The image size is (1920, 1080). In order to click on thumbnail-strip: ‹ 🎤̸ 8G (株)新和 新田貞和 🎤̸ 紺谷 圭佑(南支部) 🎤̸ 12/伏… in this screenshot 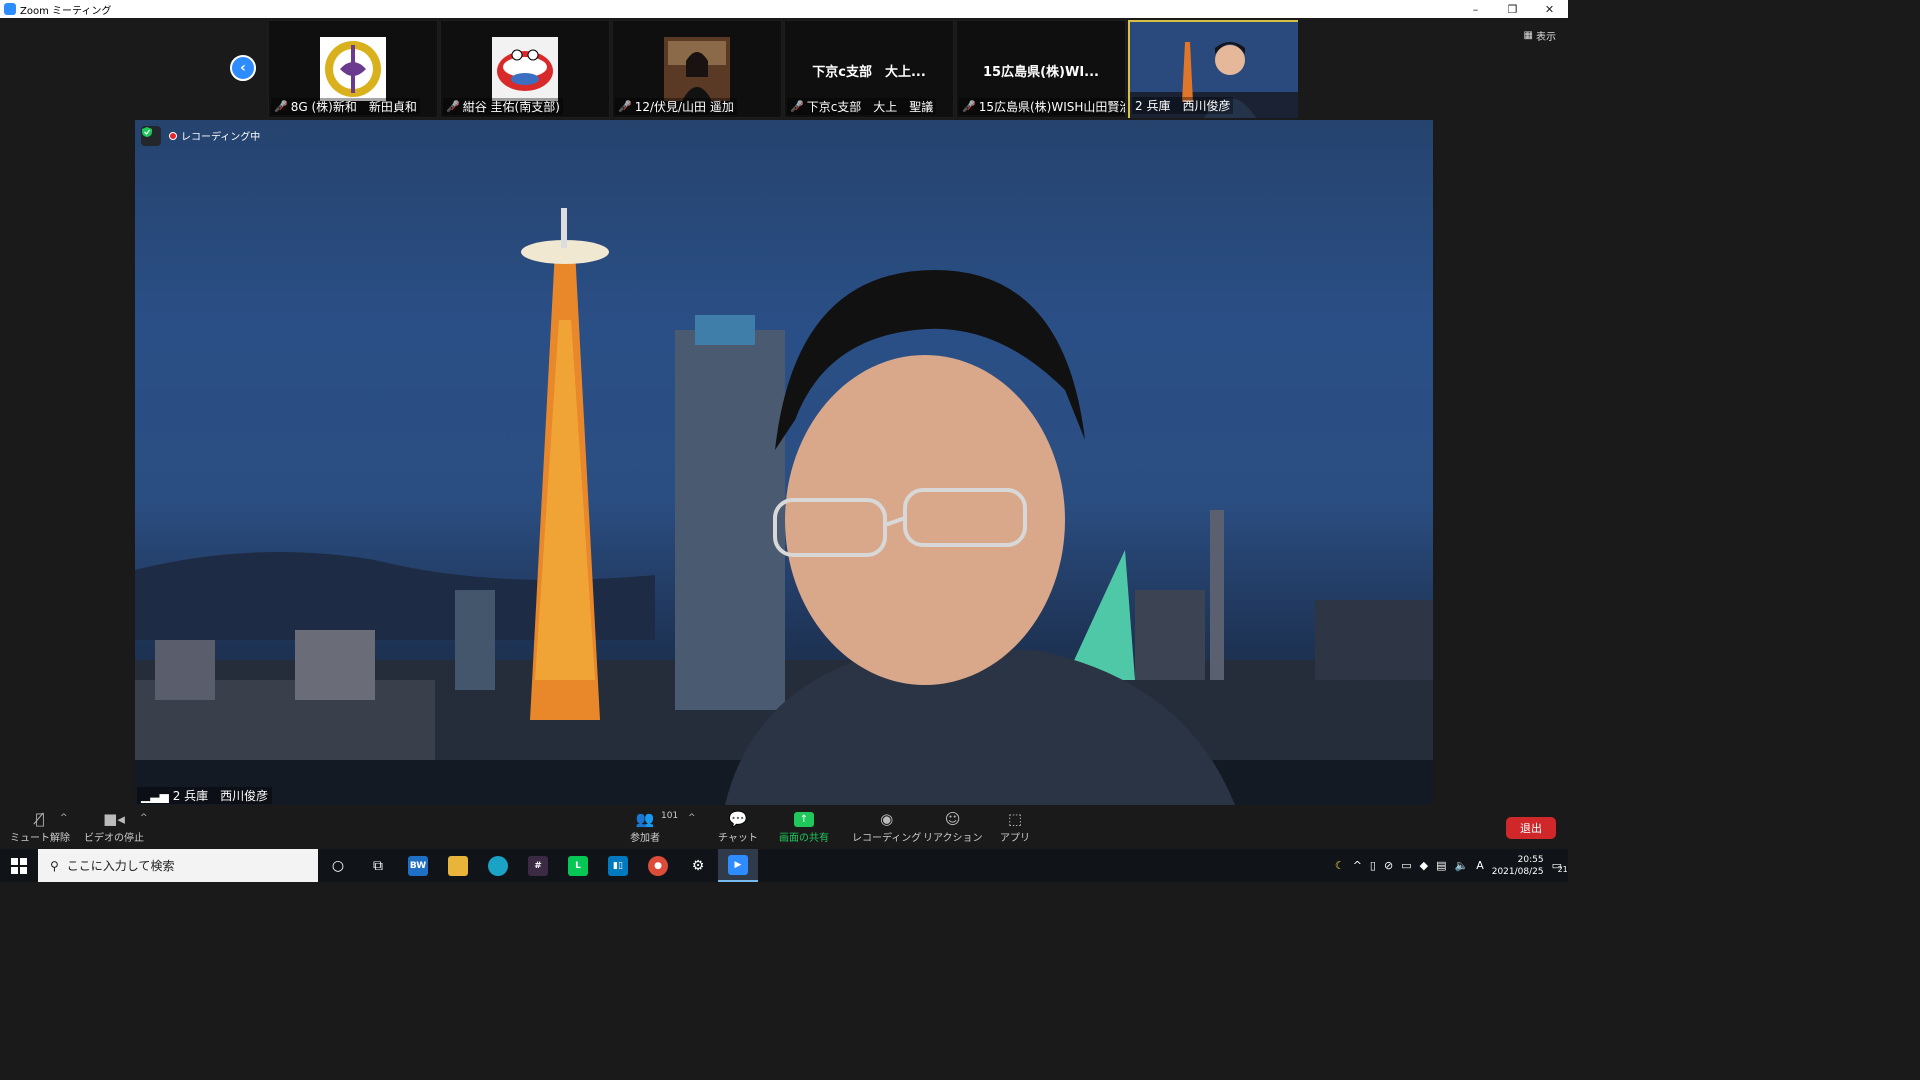, I will do `click(784, 68)`.